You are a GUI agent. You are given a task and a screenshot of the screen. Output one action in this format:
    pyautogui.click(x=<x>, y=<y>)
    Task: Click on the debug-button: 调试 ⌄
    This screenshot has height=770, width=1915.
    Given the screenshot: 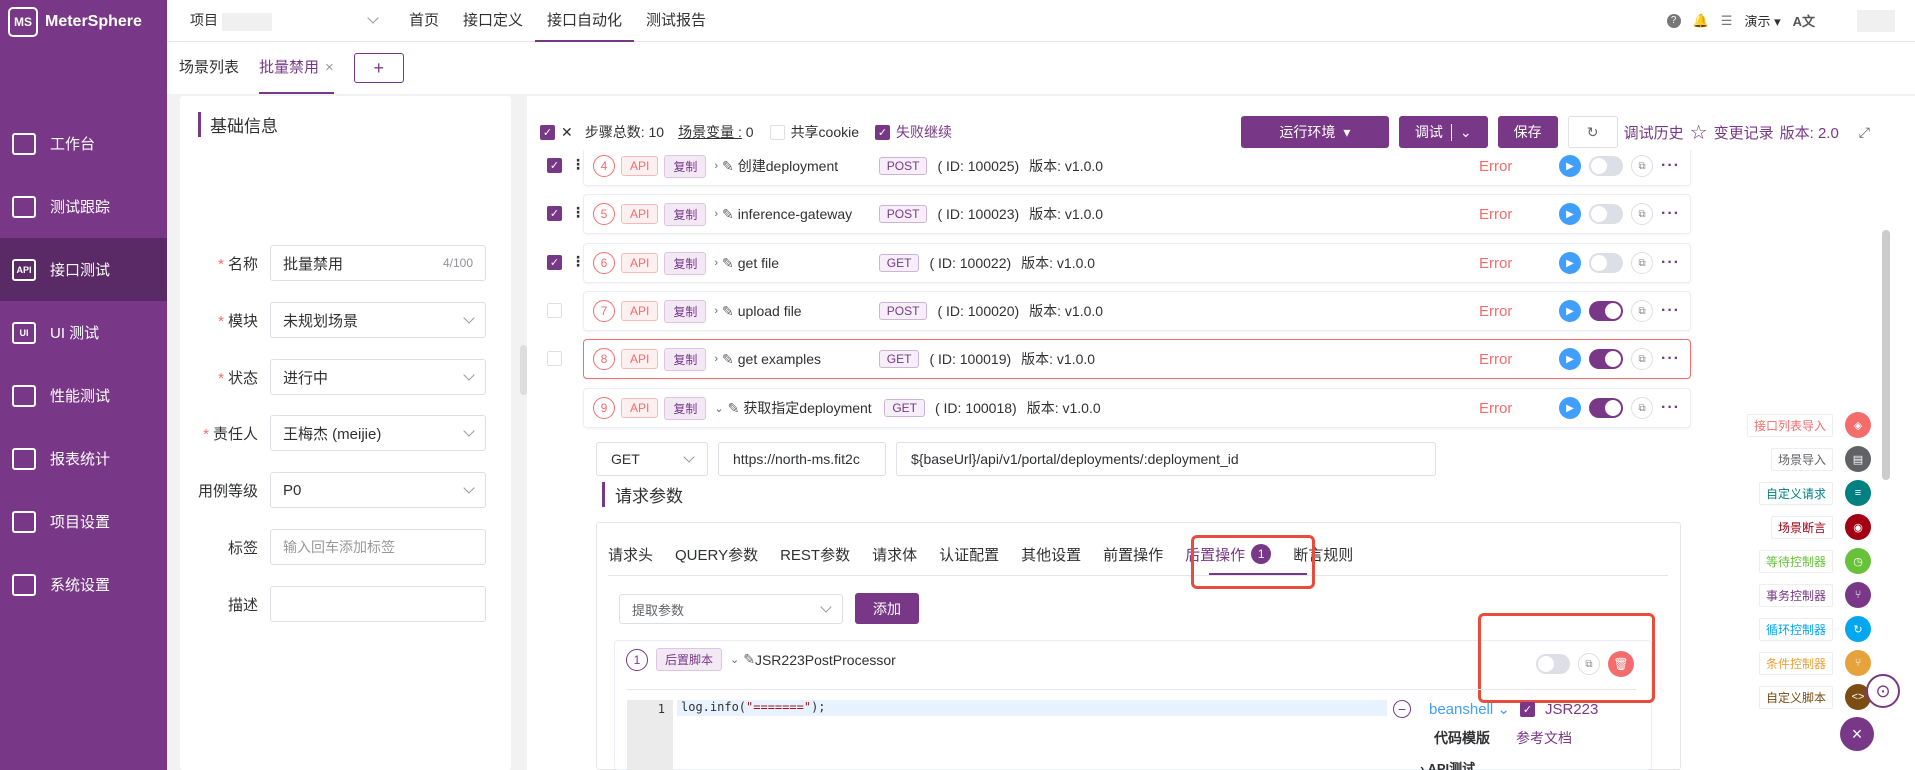 What is the action you would take?
    pyautogui.click(x=1443, y=132)
    